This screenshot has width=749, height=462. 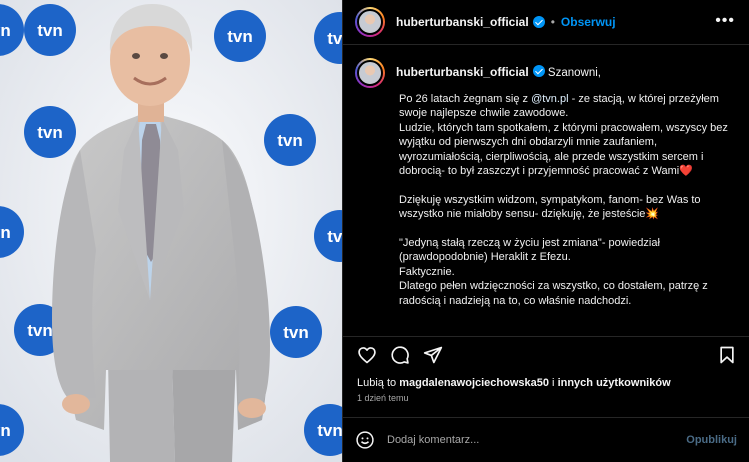 I want to click on mention-link: @tvn.pl, so click(x=549, y=99).